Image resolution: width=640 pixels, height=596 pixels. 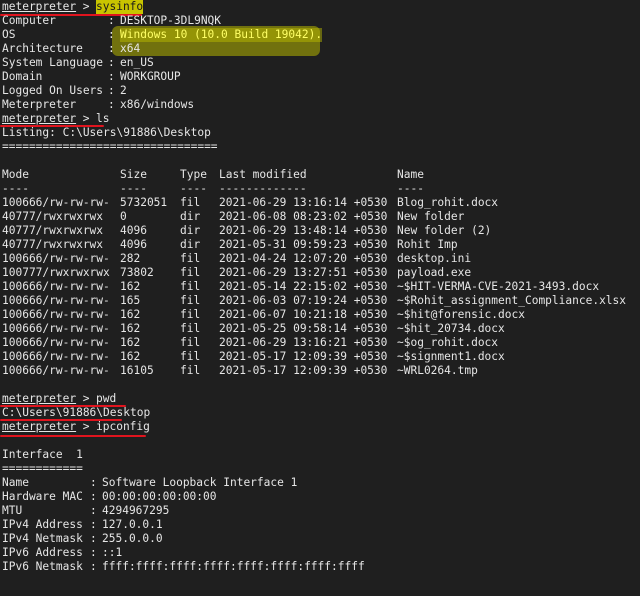 I want to click on ipconfig-value: 00:00:00:00:00:00, so click(x=159, y=496).